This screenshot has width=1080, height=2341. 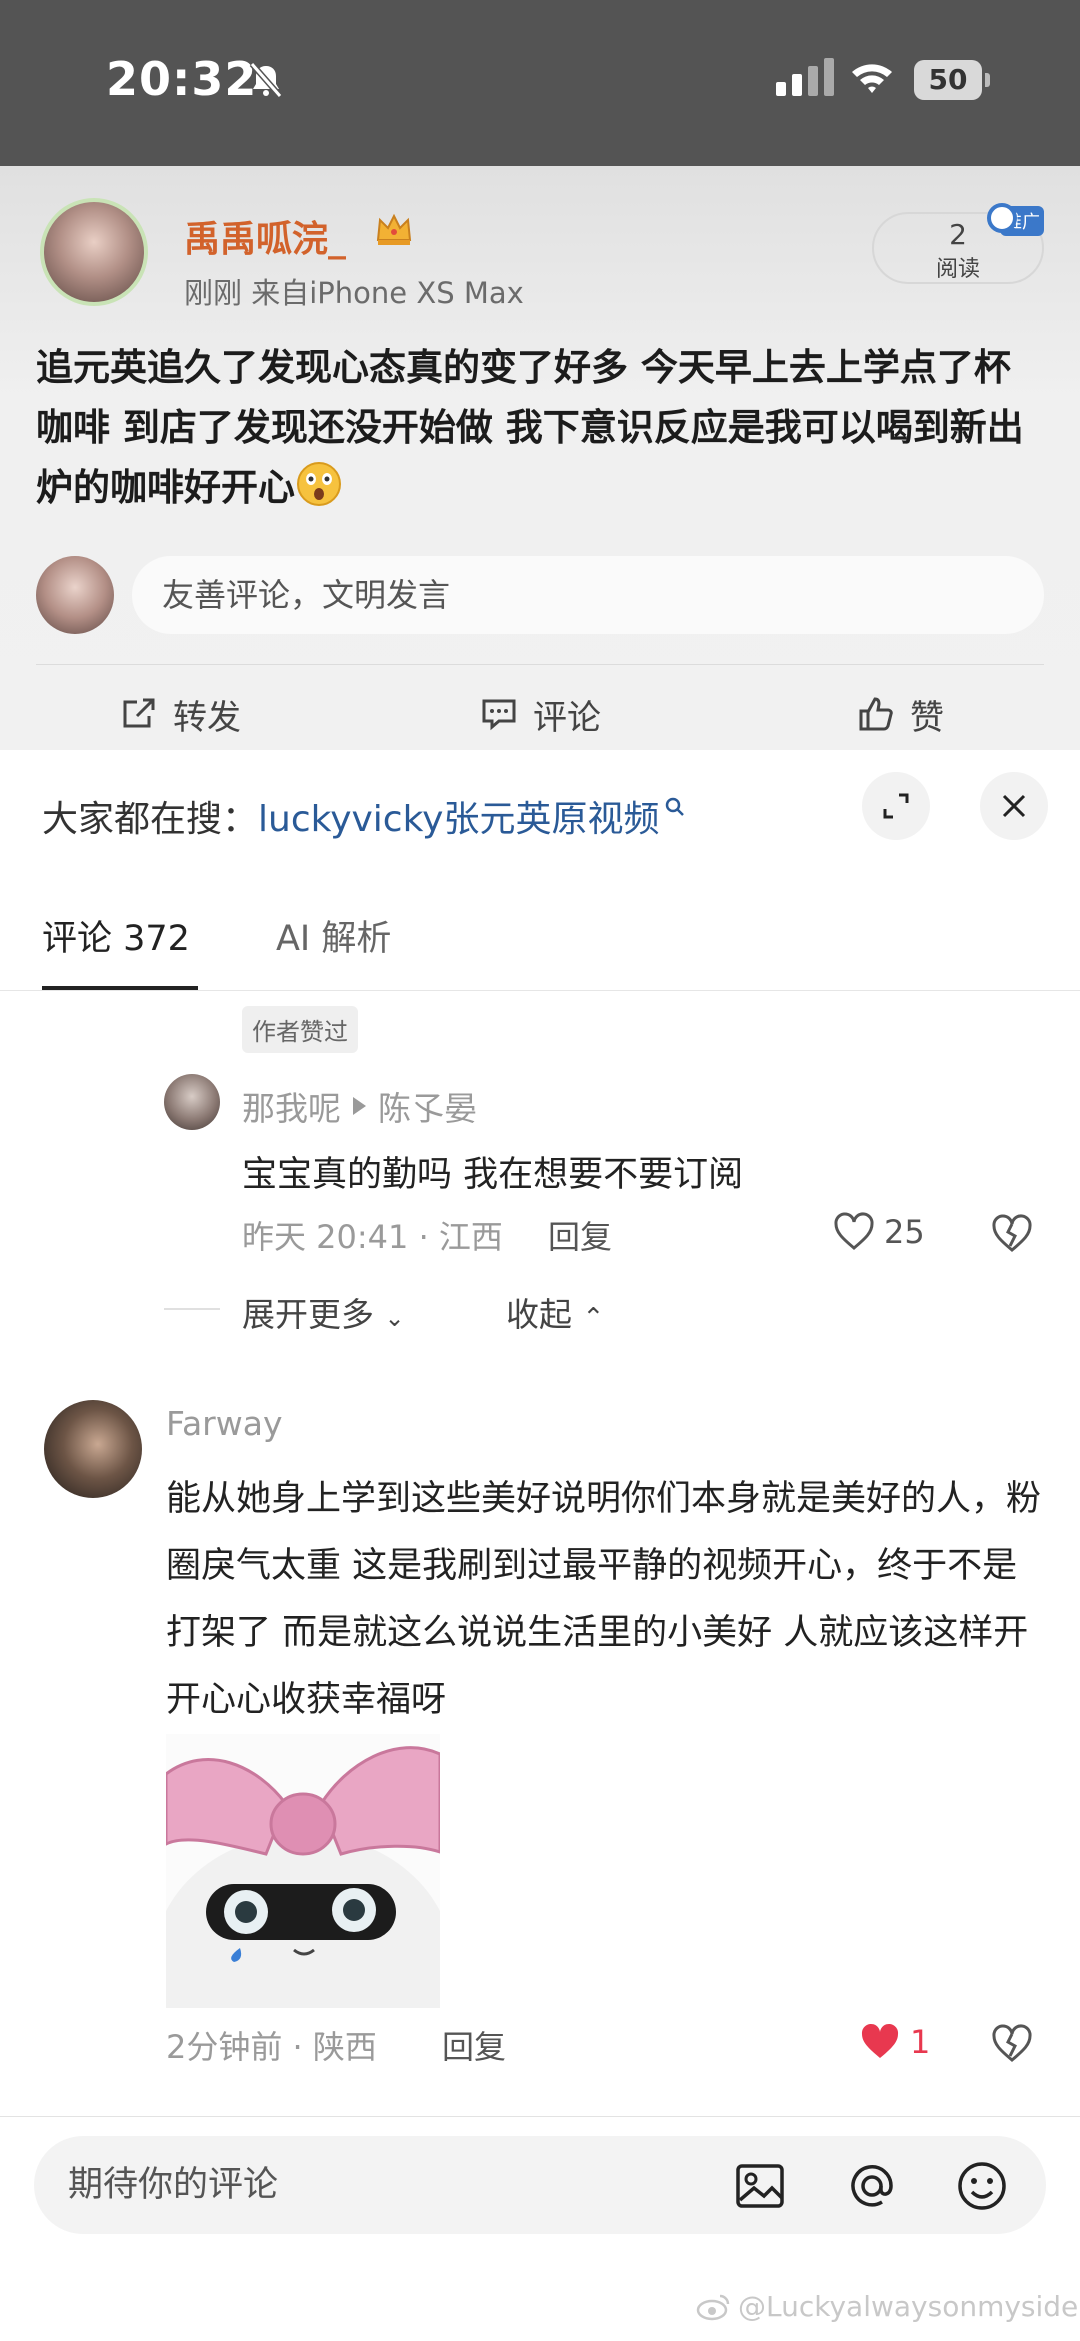 I want to click on wifi-icon, so click(x=872, y=78).